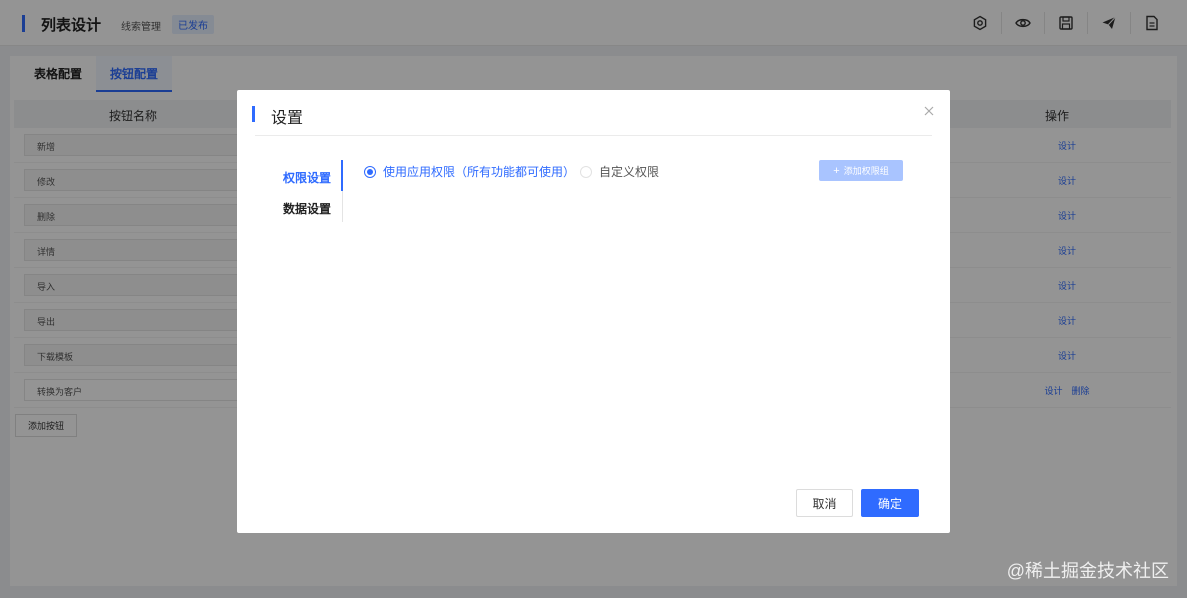 This screenshot has width=1187, height=598. Describe the element at coordinates (1087, 571) in the screenshot. I see `watermark: @稀土掘金技术社区` at that location.